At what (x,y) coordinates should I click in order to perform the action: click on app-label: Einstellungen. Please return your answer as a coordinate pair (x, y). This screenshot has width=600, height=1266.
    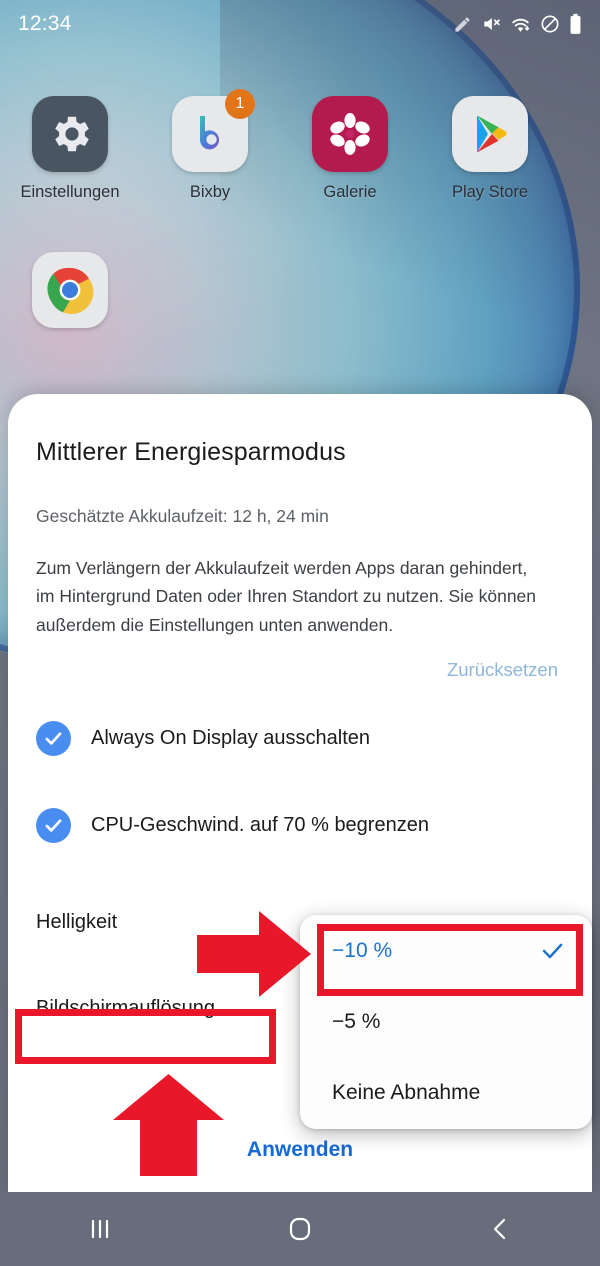
    Looking at the image, I should click on (70, 192).